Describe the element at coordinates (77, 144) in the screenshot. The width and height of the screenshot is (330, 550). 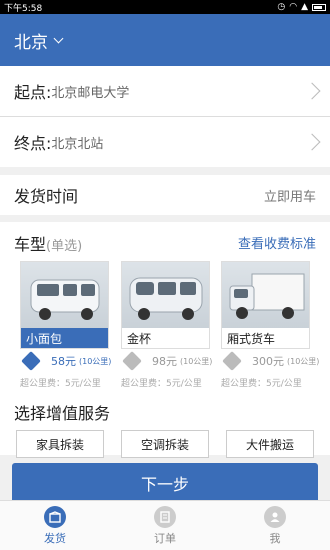
I see `end-location-value: 北京北站` at that location.